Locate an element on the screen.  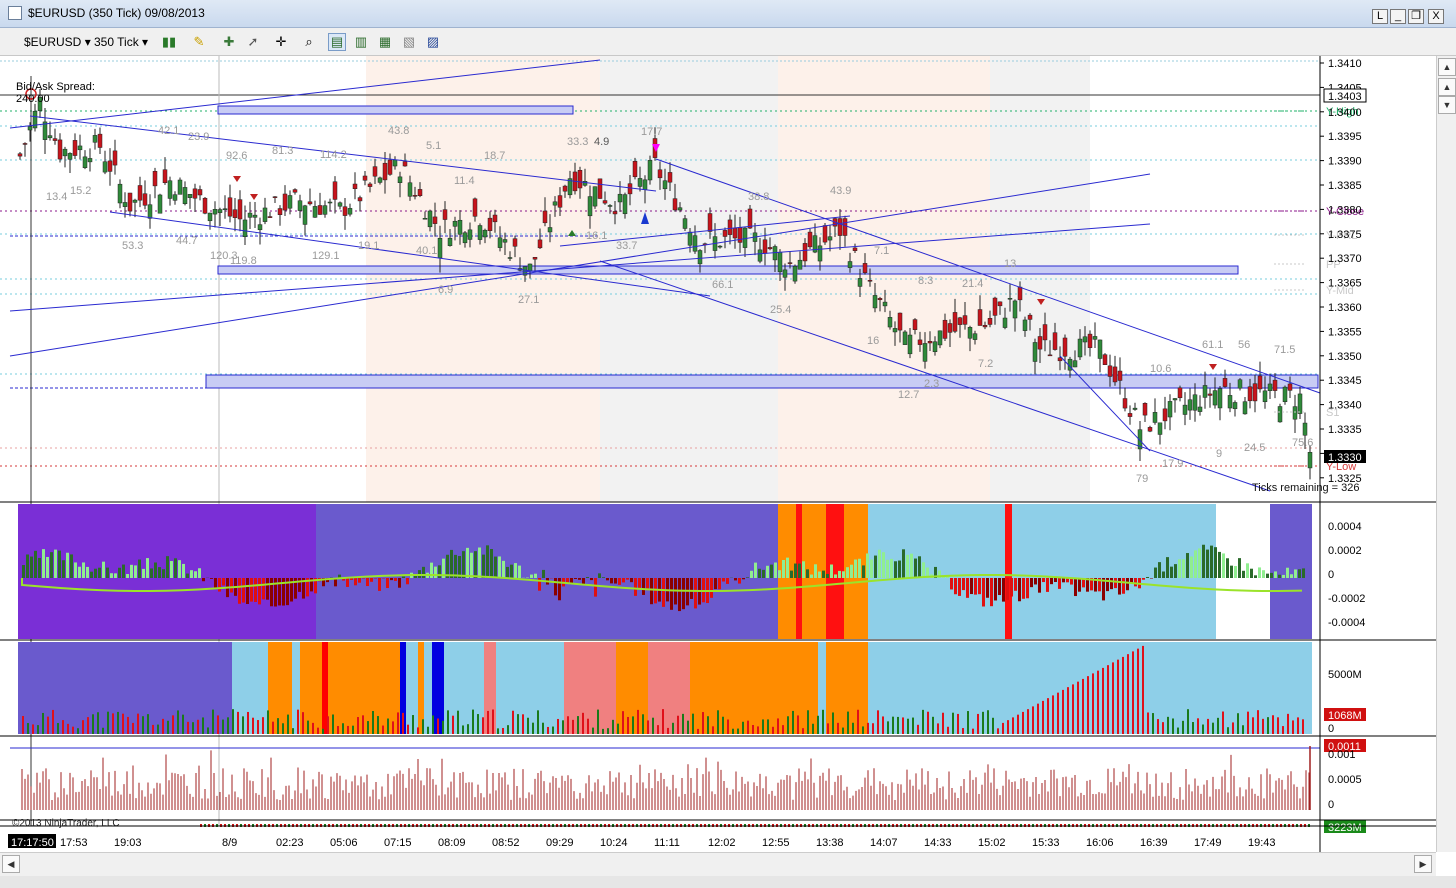
crosshair-icon: ✛ is located at coordinates (281, 42).